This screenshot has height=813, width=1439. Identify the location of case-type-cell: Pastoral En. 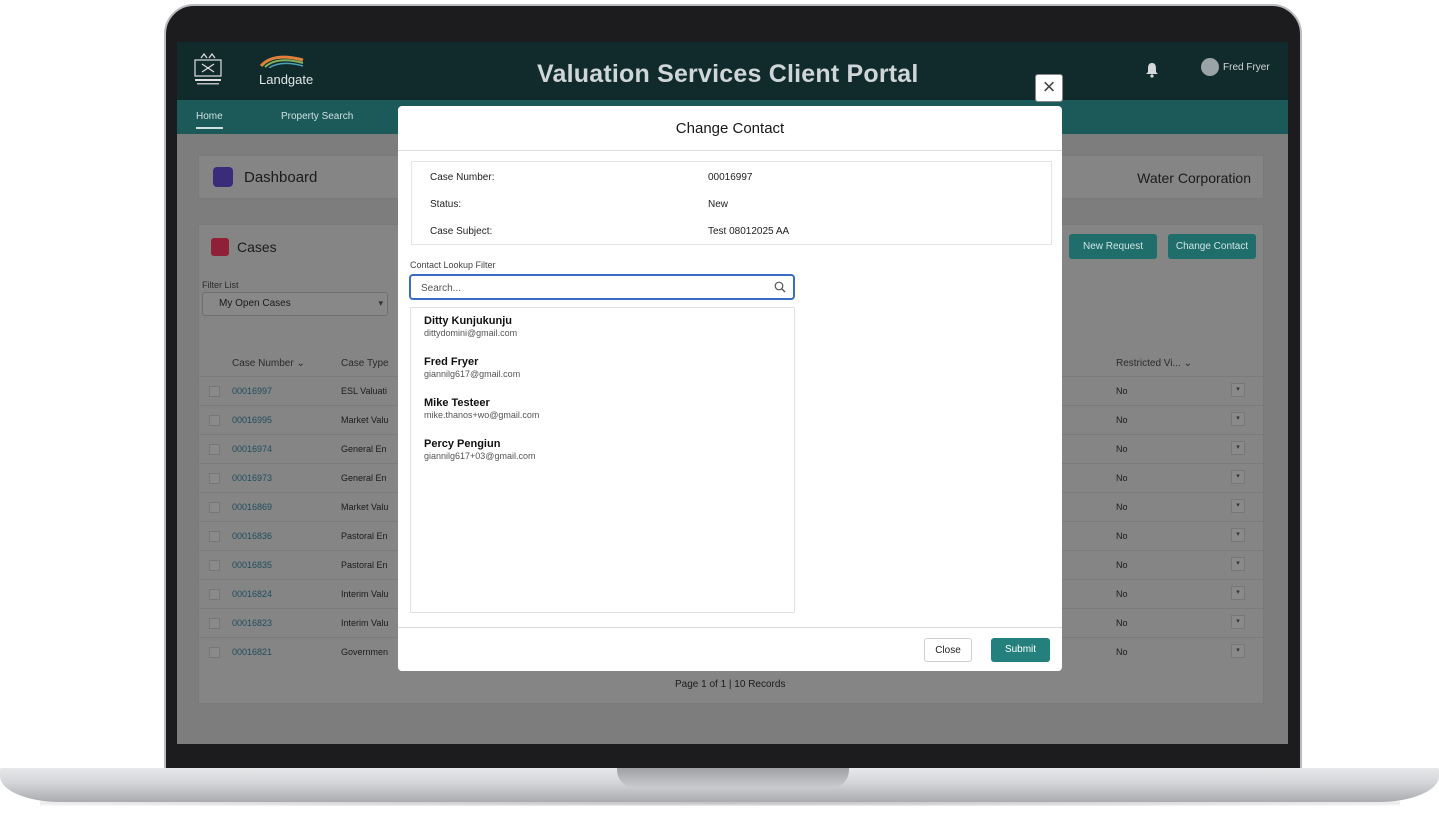
(364, 565).